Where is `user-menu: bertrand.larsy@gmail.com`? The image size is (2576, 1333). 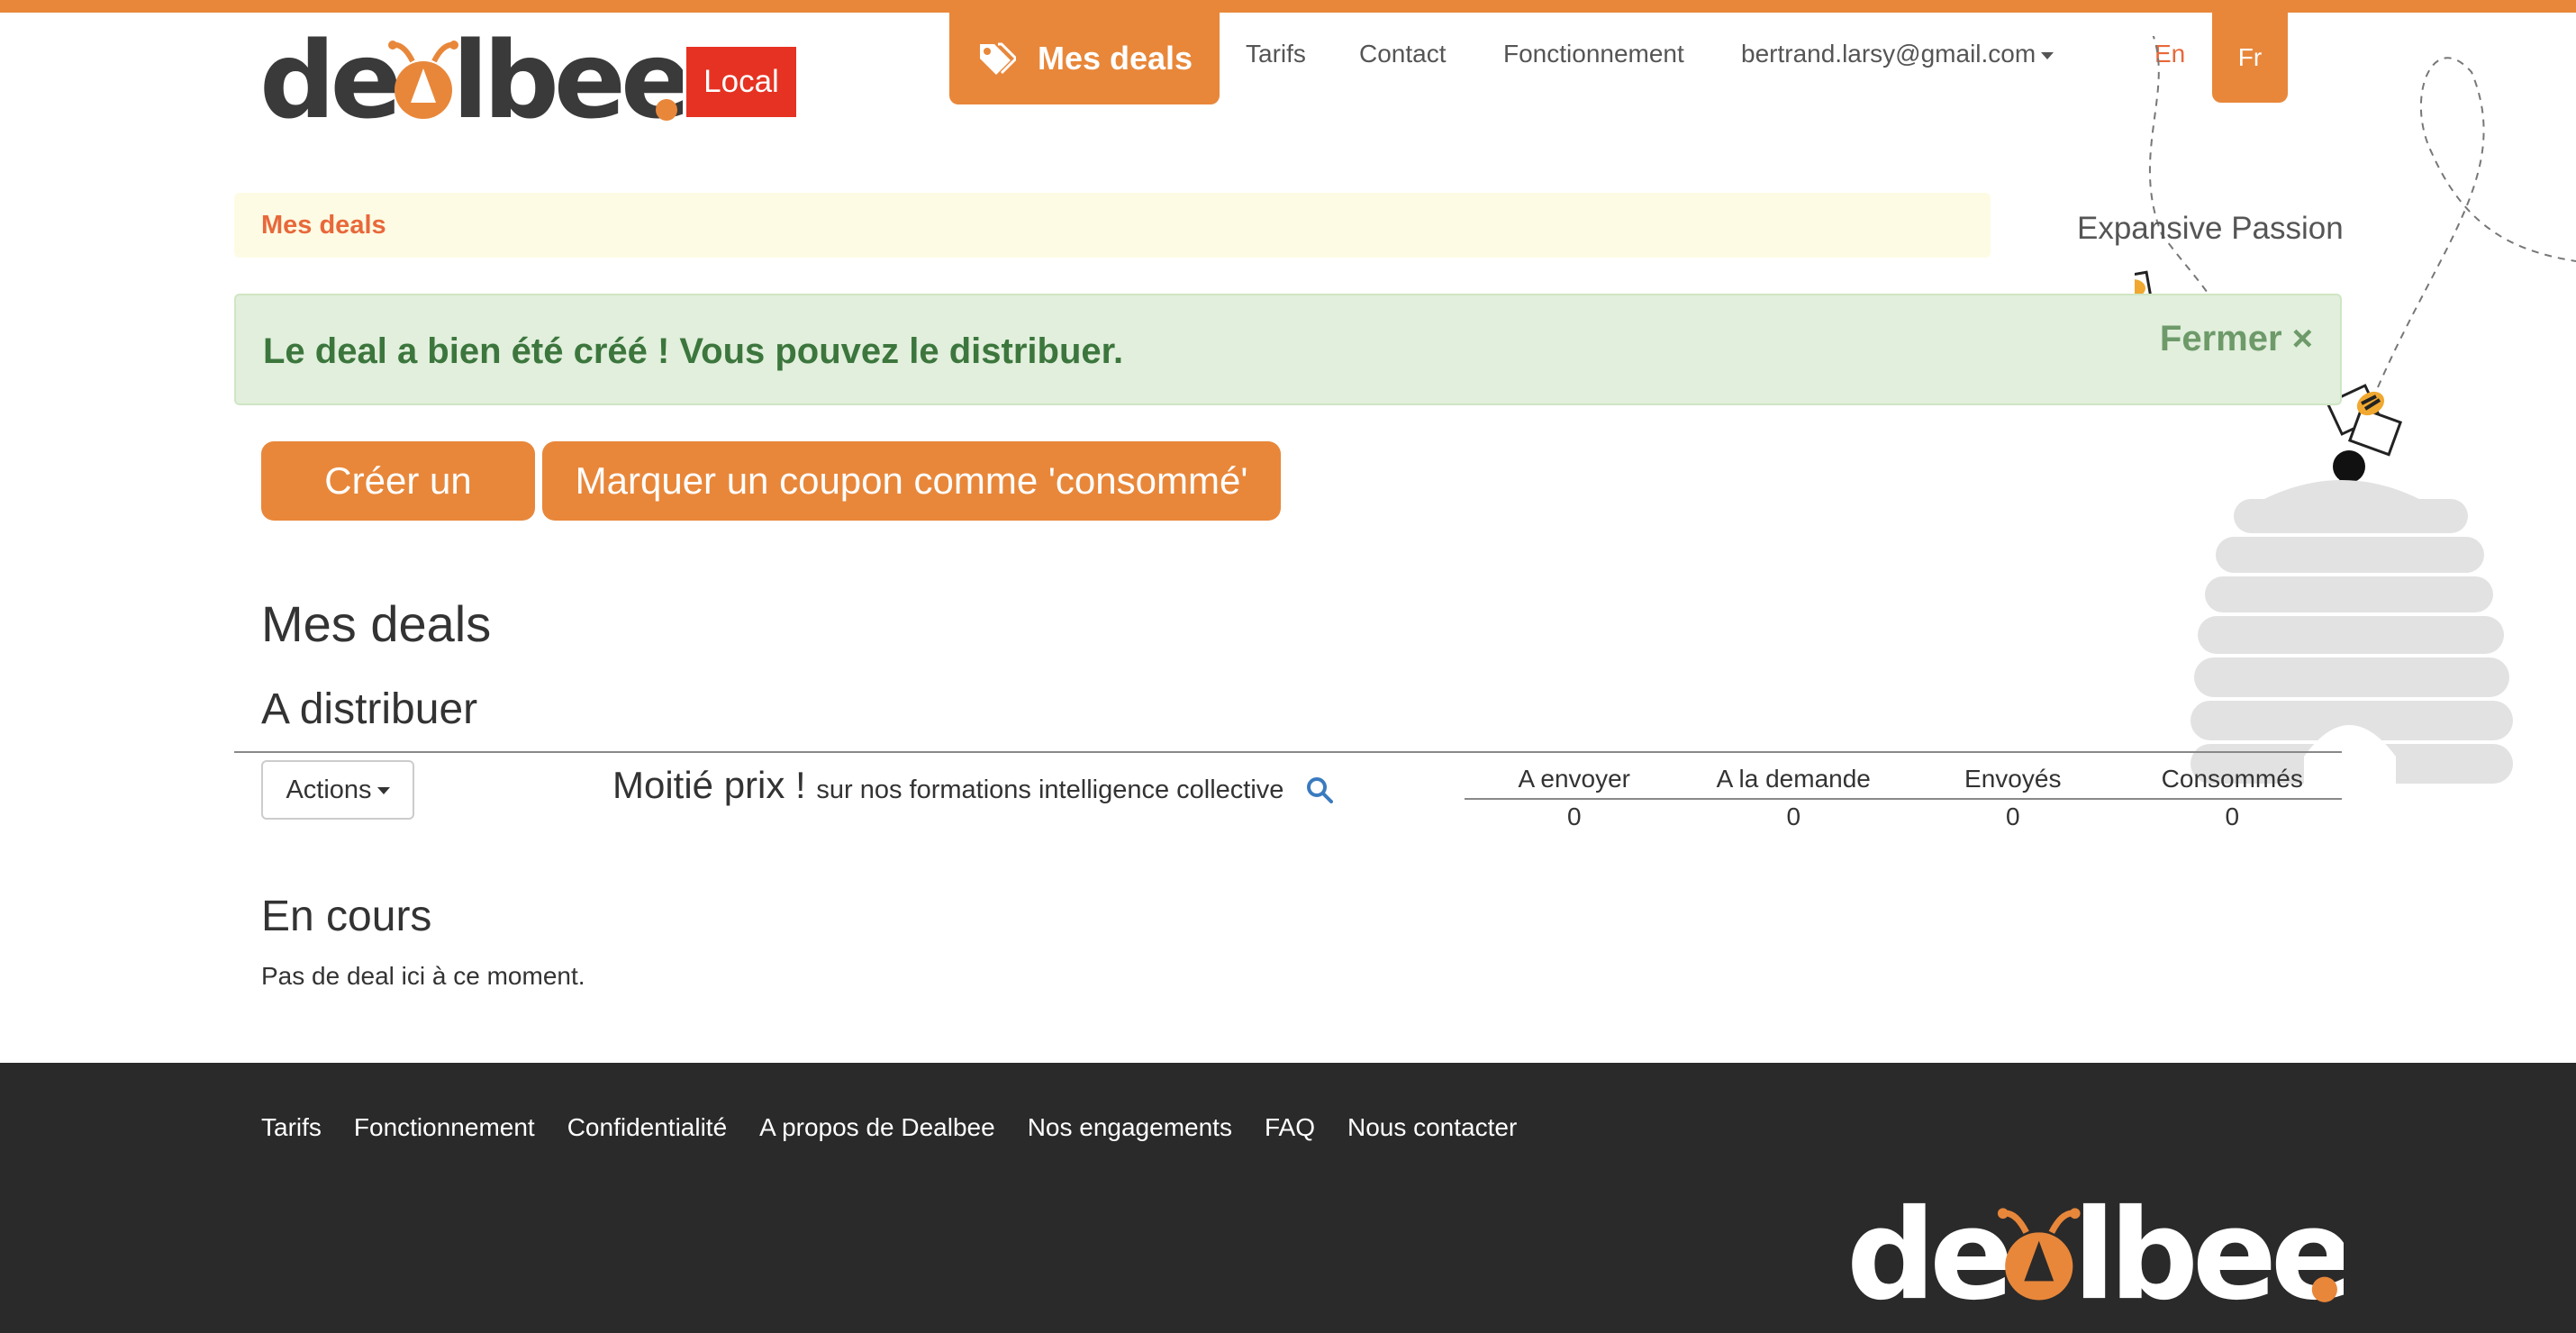
user-menu: bertrand.larsy@gmail.com is located at coordinates (1897, 54).